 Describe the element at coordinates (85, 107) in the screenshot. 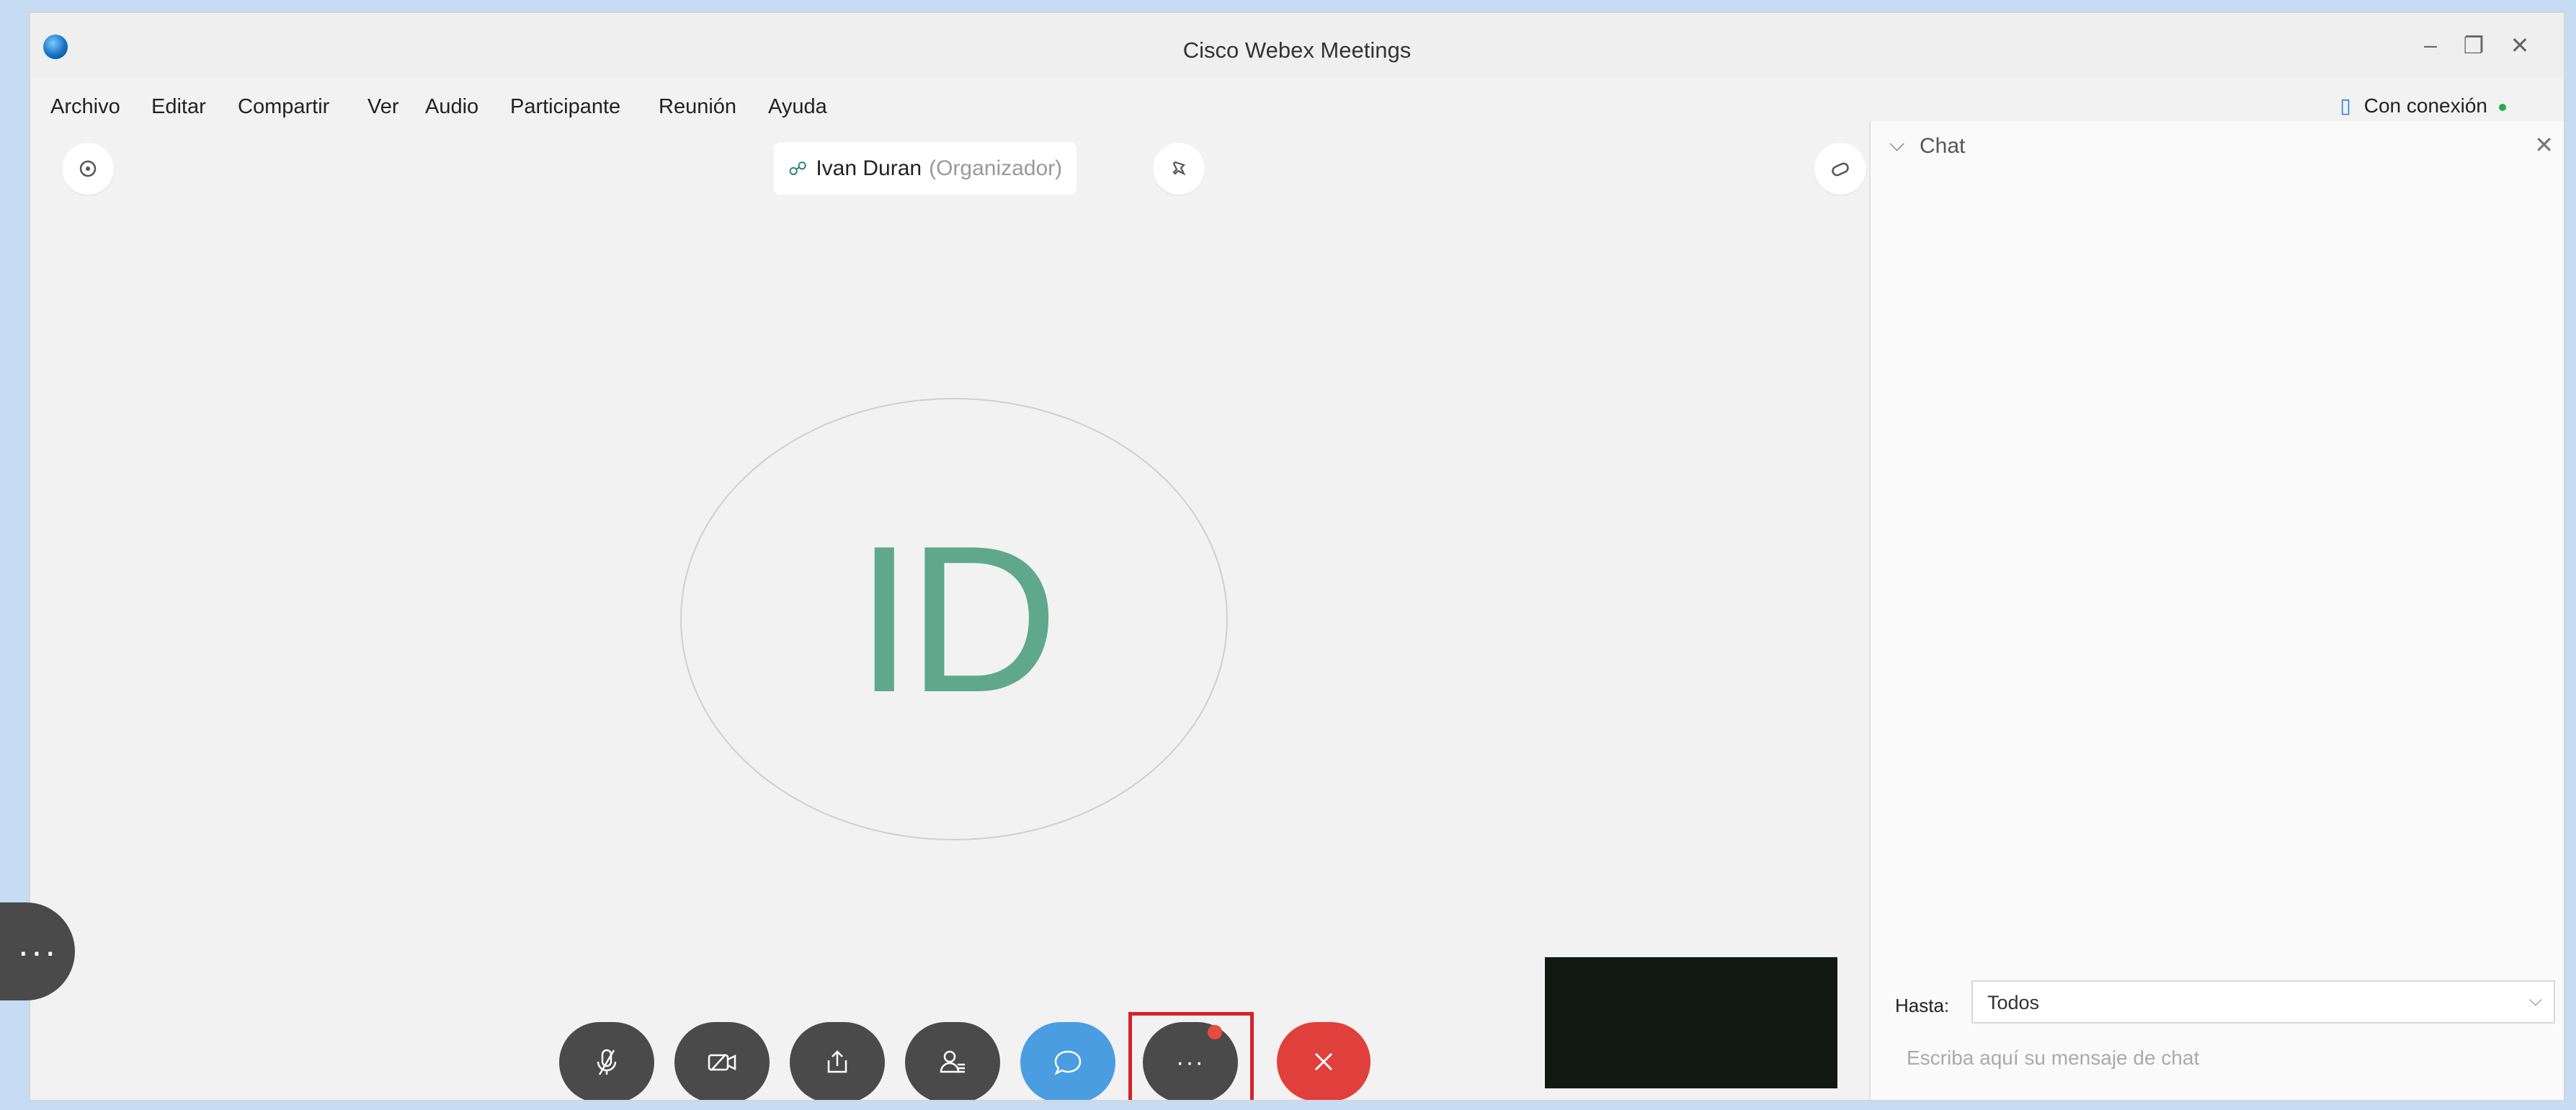

I see `menu-archivo: Archivo` at that location.